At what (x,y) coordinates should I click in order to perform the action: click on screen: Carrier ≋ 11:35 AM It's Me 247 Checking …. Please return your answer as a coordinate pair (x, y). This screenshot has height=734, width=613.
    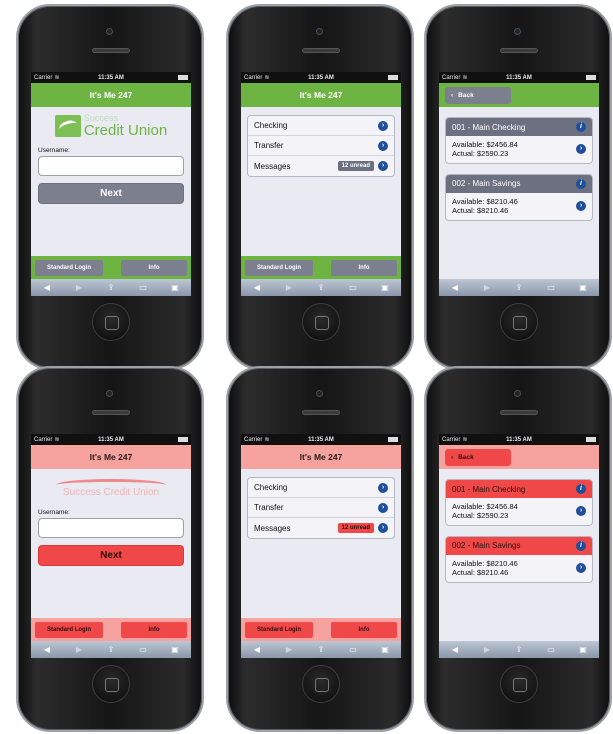
    Looking at the image, I should click on (321, 546).